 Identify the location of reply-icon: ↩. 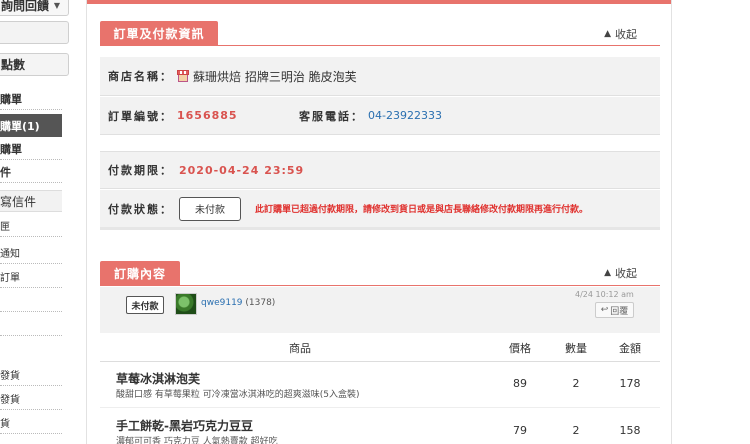
(604, 310).